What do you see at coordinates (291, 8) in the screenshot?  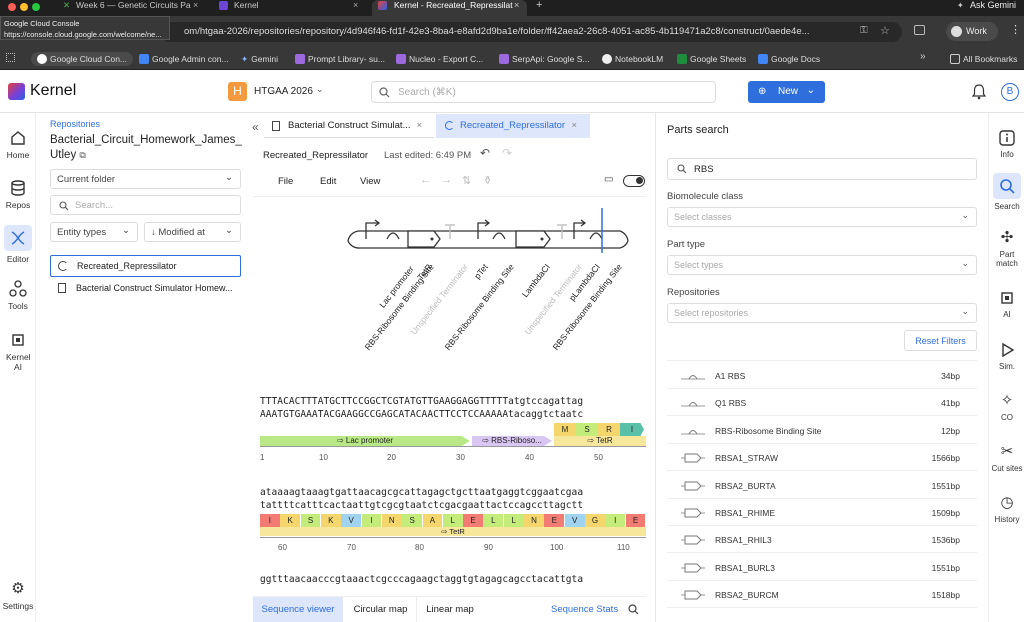 I see `browser-tab-kernel: Kernel` at bounding box center [291, 8].